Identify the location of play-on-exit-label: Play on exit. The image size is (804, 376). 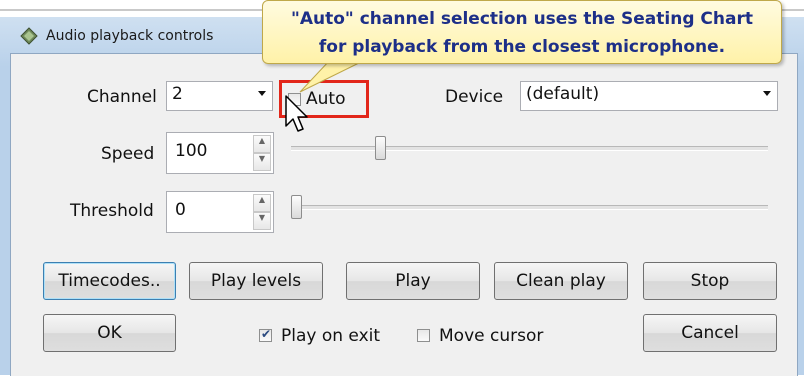
(330, 336).